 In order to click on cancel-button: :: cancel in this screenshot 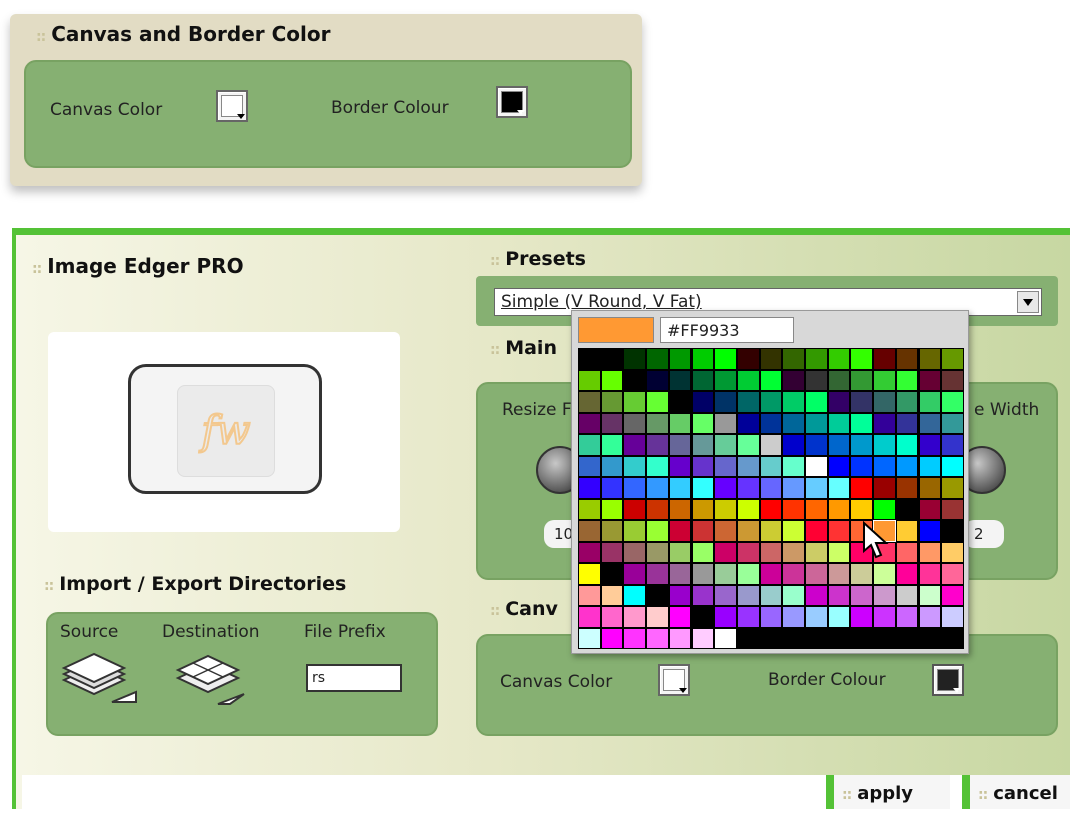, I will do `click(1016, 792)`.